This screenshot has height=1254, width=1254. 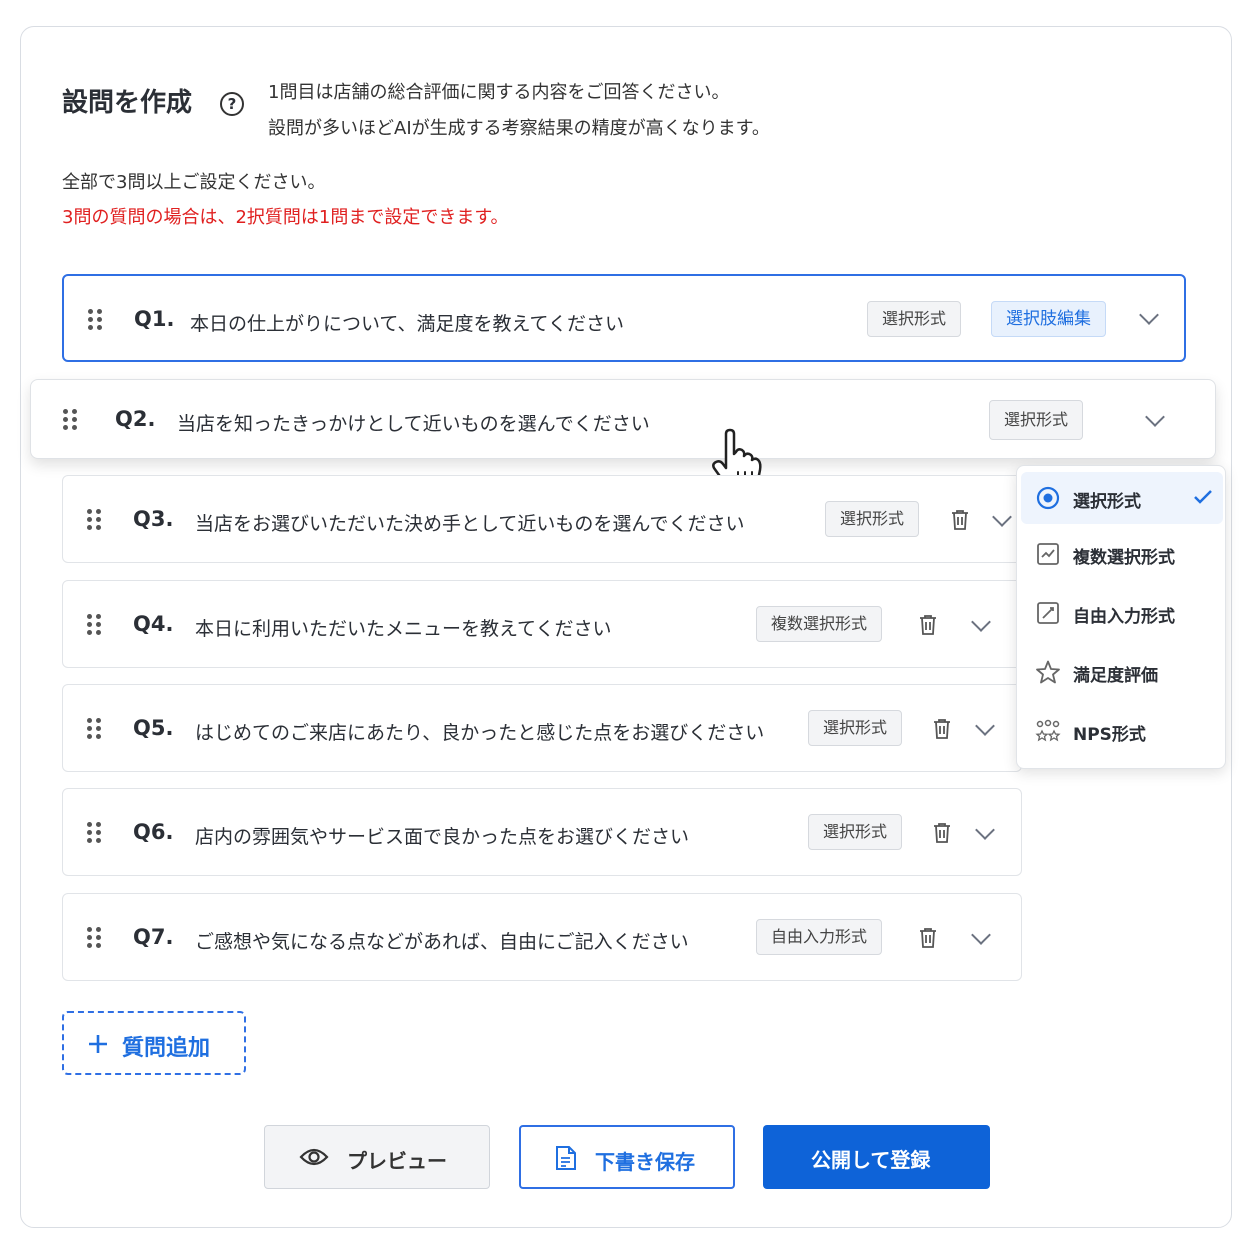 I want to click on question-number: Q3., so click(x=153, y=519).